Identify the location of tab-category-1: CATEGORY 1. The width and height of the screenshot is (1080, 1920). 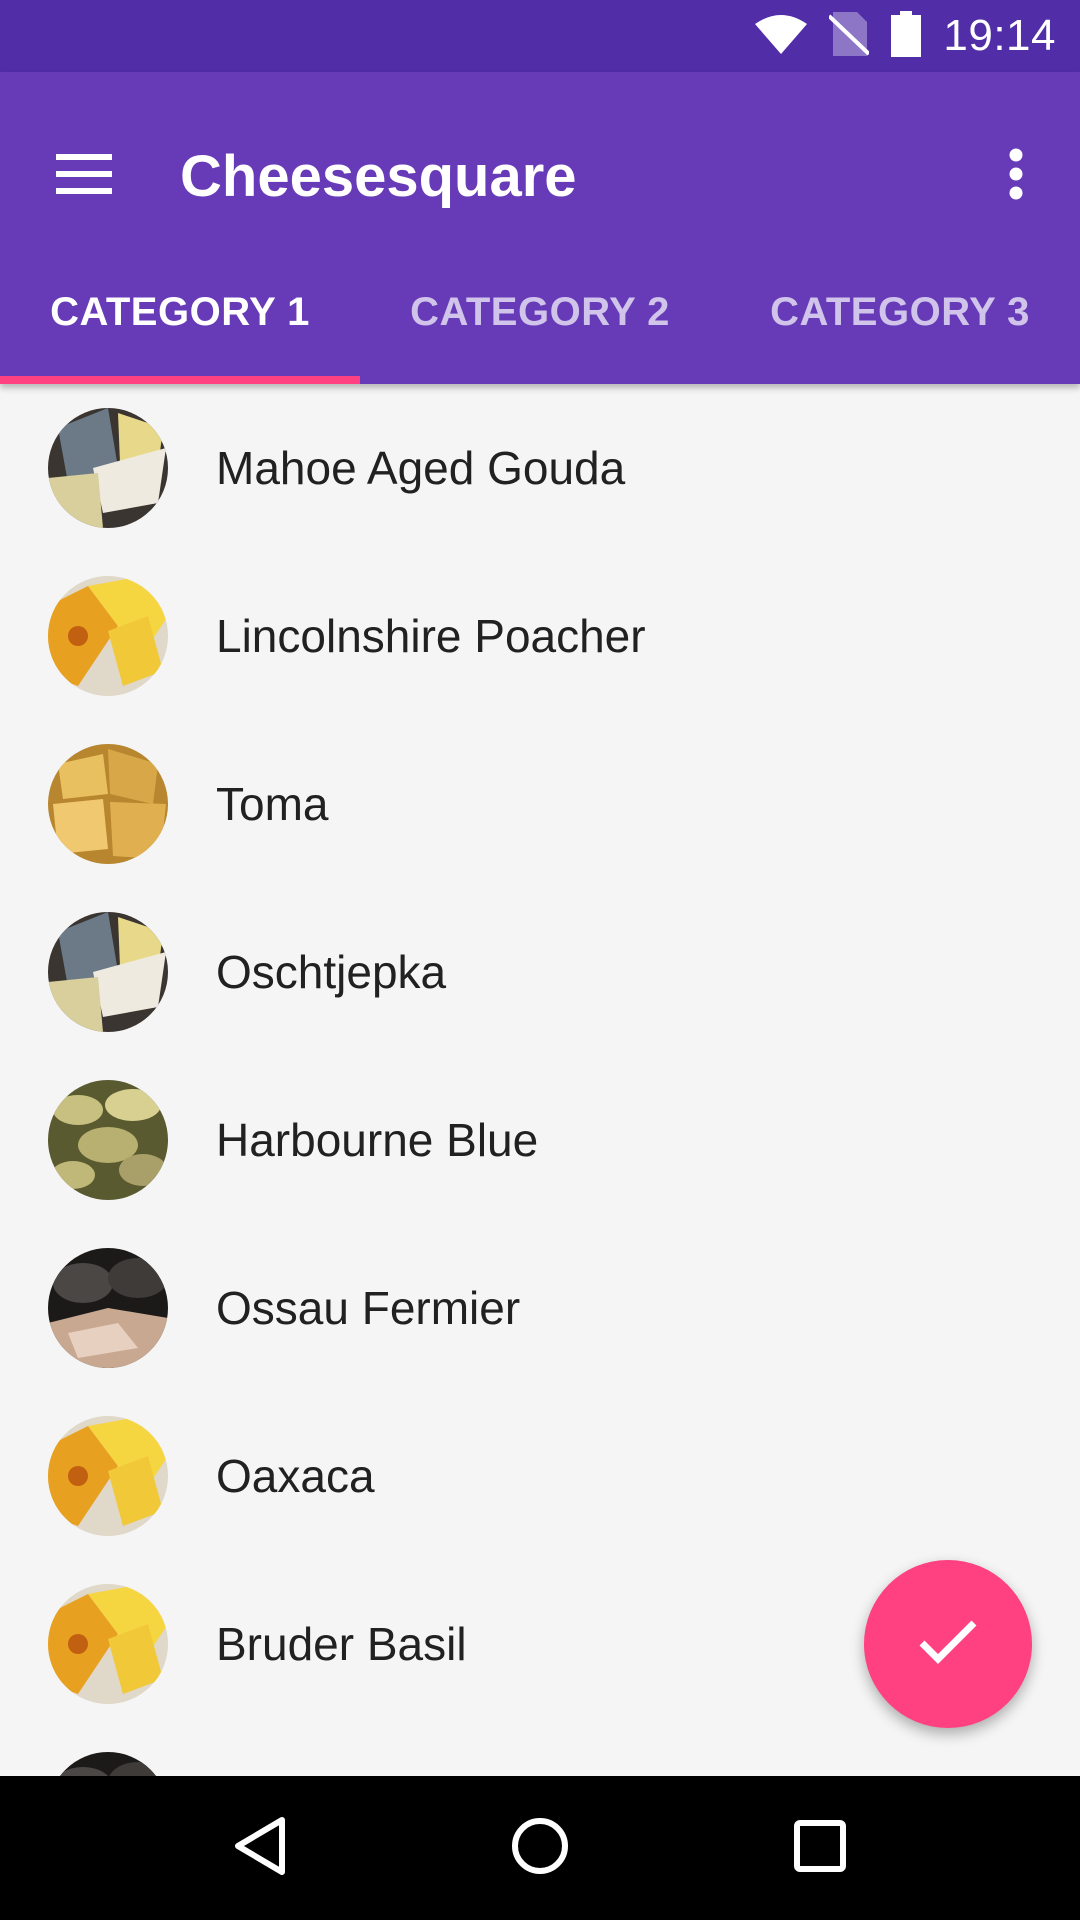
(180, 312).